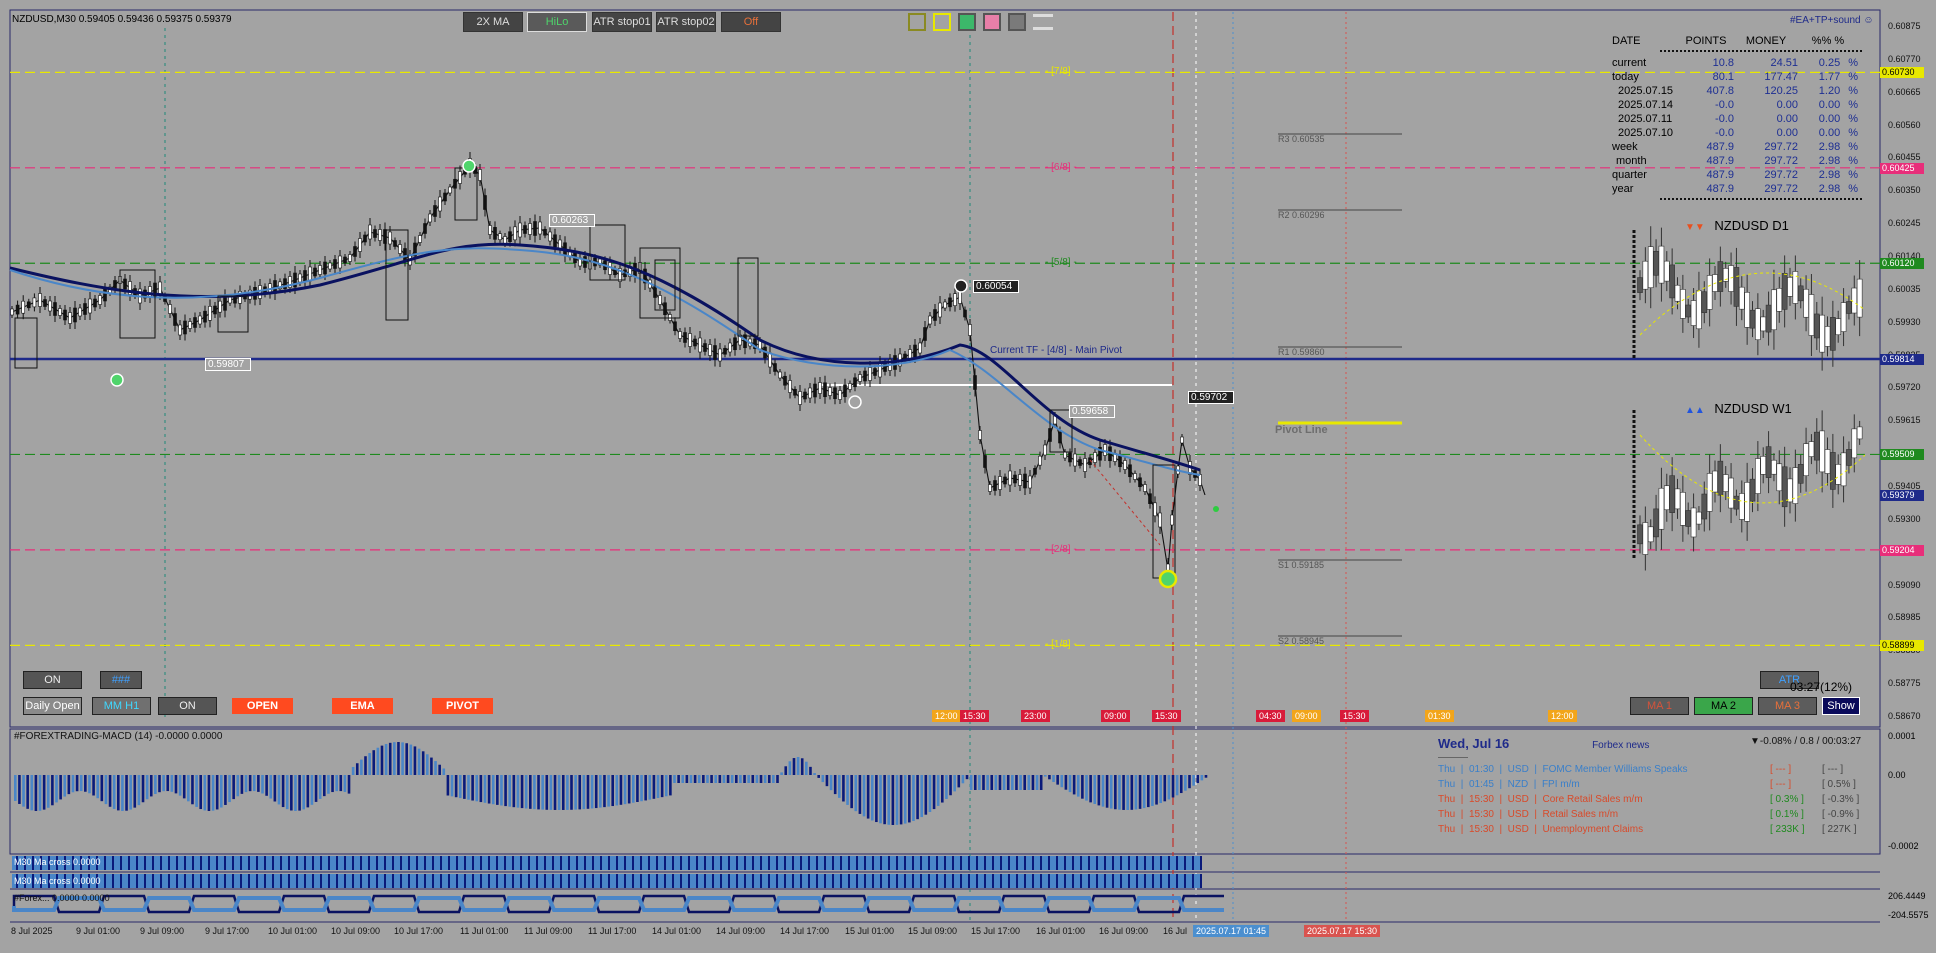  What do you see at coordinates (1723, 77) in the screenshot?
I see `stats-cell-points: 80.1` at bounding box center [1723, 77].